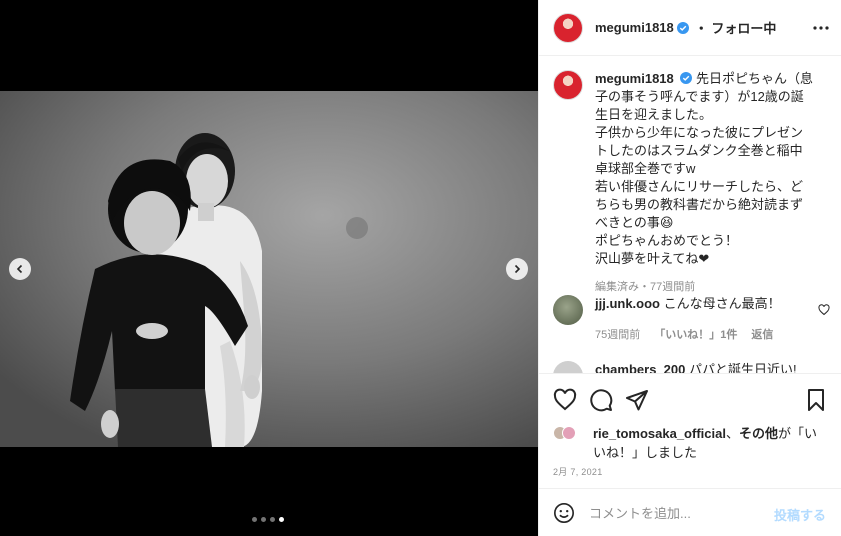  I want to click on comment-reply-button: 返信, so click(762, 335).